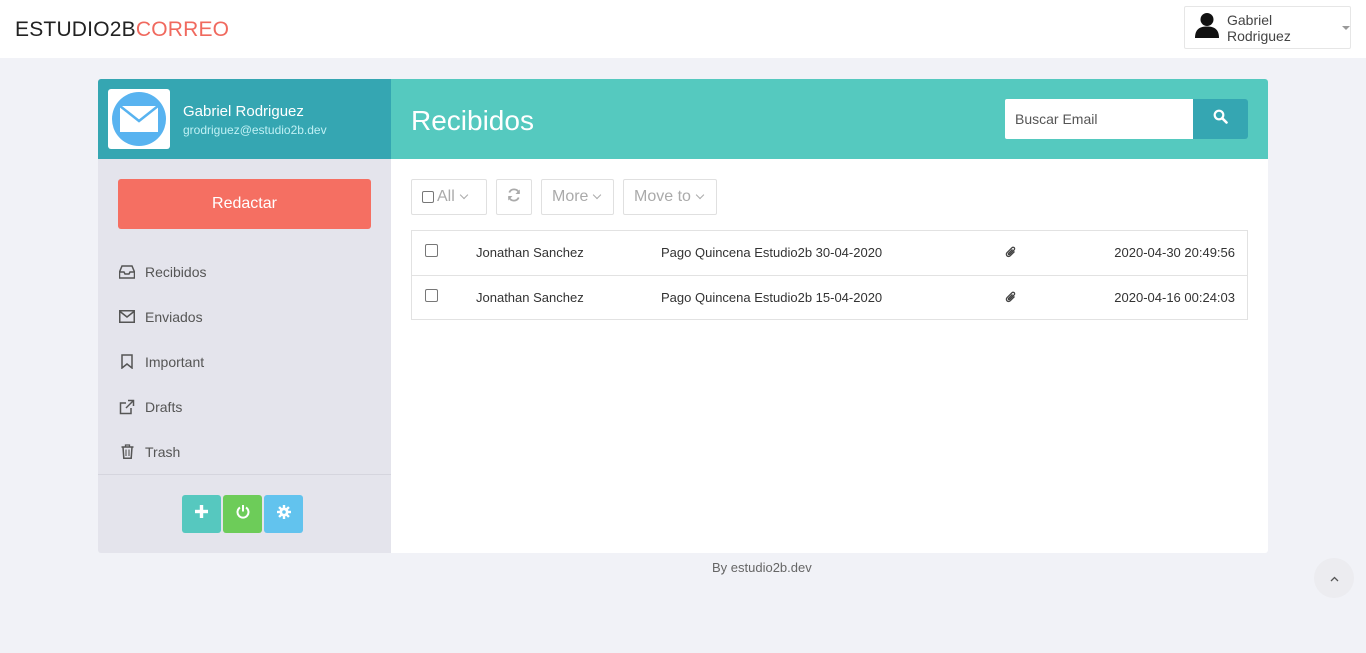 The image size is (1366, 653). Describe the element at coordinates (1099, 119) in the screenshot. I see `search-input` at that location.